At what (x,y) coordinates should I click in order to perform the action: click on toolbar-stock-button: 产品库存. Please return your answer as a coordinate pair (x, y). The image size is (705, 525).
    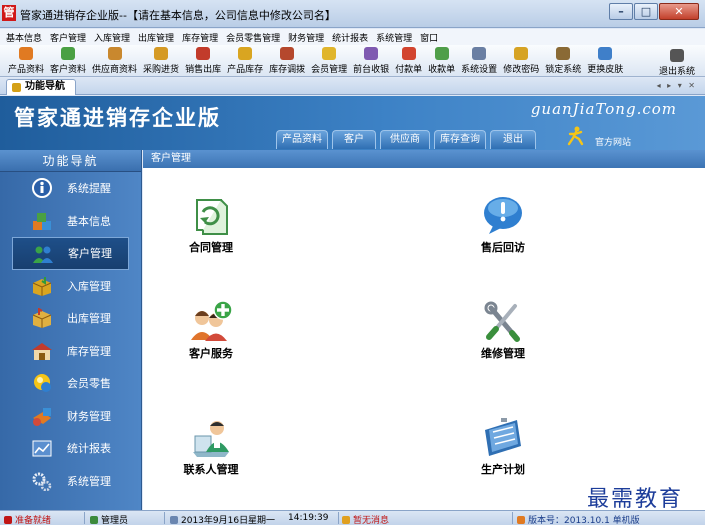
    Looking at the image, I should click on (245, 60).